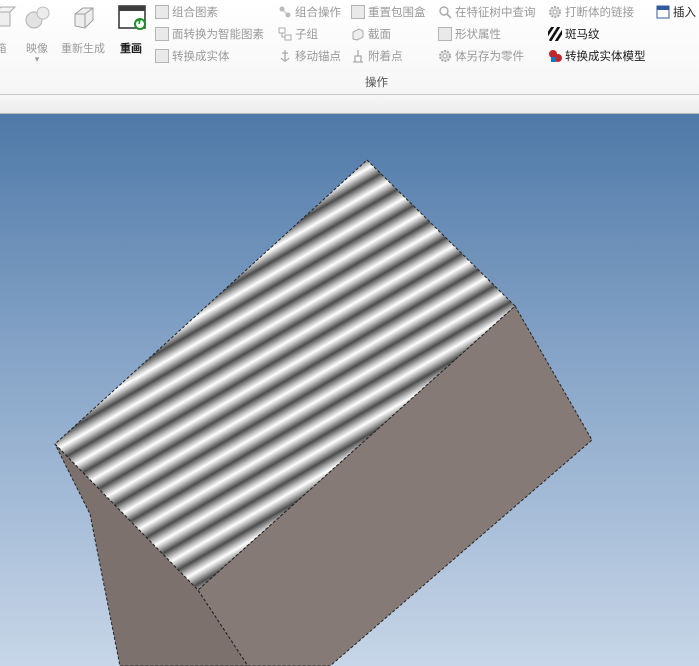 The image size is (699, 666). I want to click on convert-to-solid-model-button: 转换成实体模型, so click(597, 56).